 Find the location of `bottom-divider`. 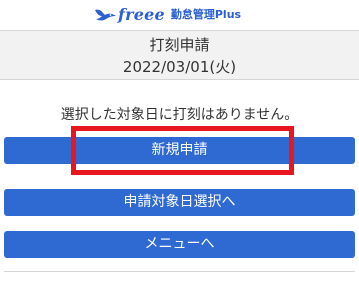

bottom-divider is located at coordinates (179, 271).